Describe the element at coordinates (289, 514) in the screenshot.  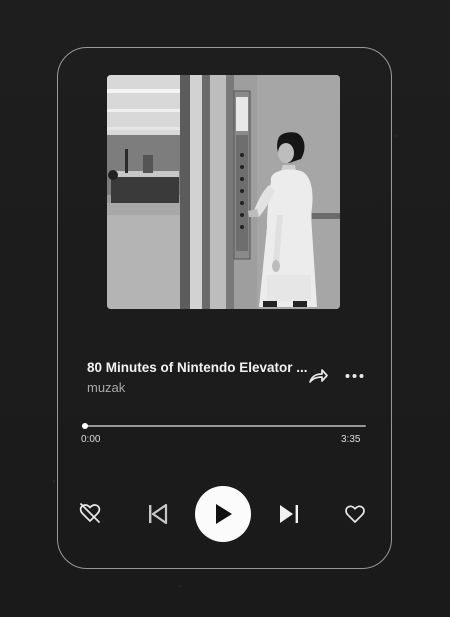
I see `skip-next-icon` at that location.